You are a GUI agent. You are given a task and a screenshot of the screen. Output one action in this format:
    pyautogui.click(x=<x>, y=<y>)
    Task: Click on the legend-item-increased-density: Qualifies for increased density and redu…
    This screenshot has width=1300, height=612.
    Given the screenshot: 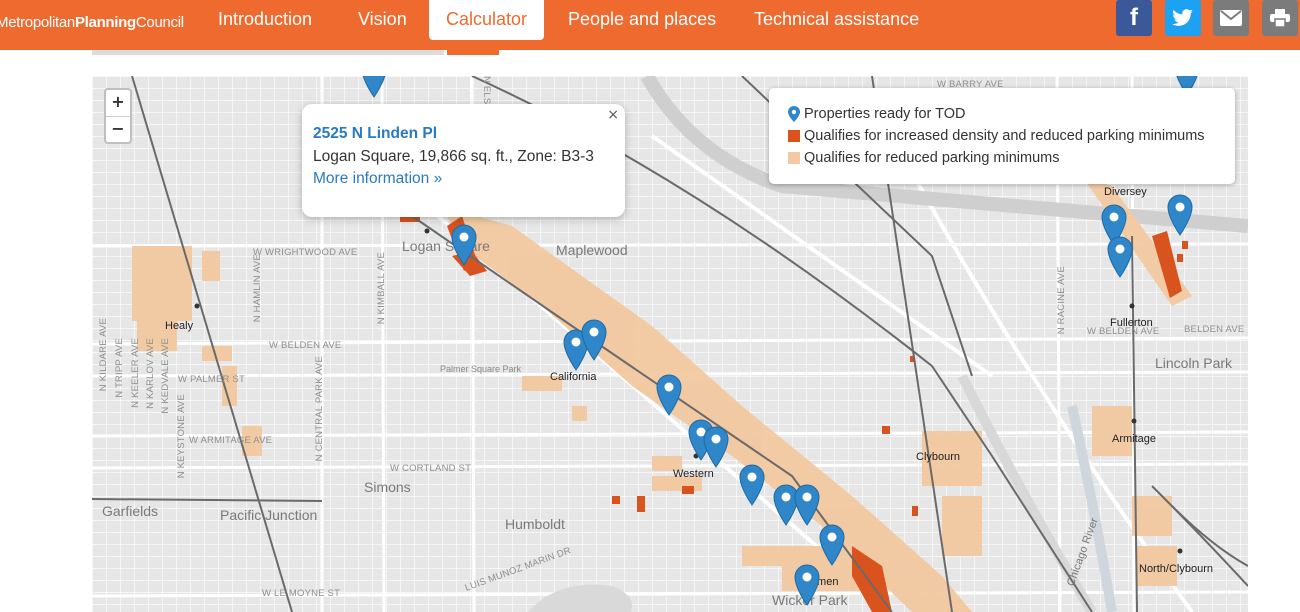 What is the action you would take?
    pyautogui.click(x=996, y=136)
    